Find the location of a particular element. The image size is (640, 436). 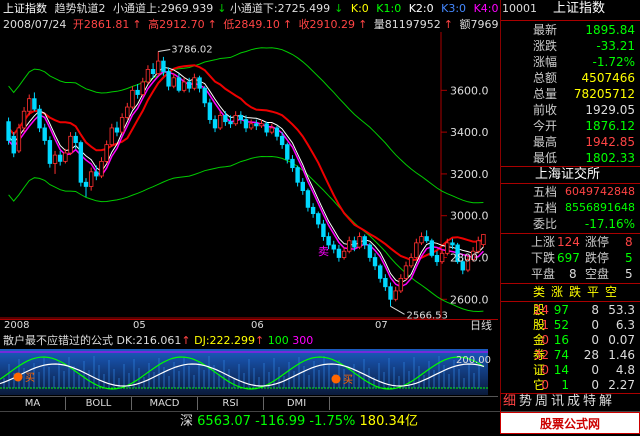

sector-ratio: 0.07 is located at coordinates (621, 340).